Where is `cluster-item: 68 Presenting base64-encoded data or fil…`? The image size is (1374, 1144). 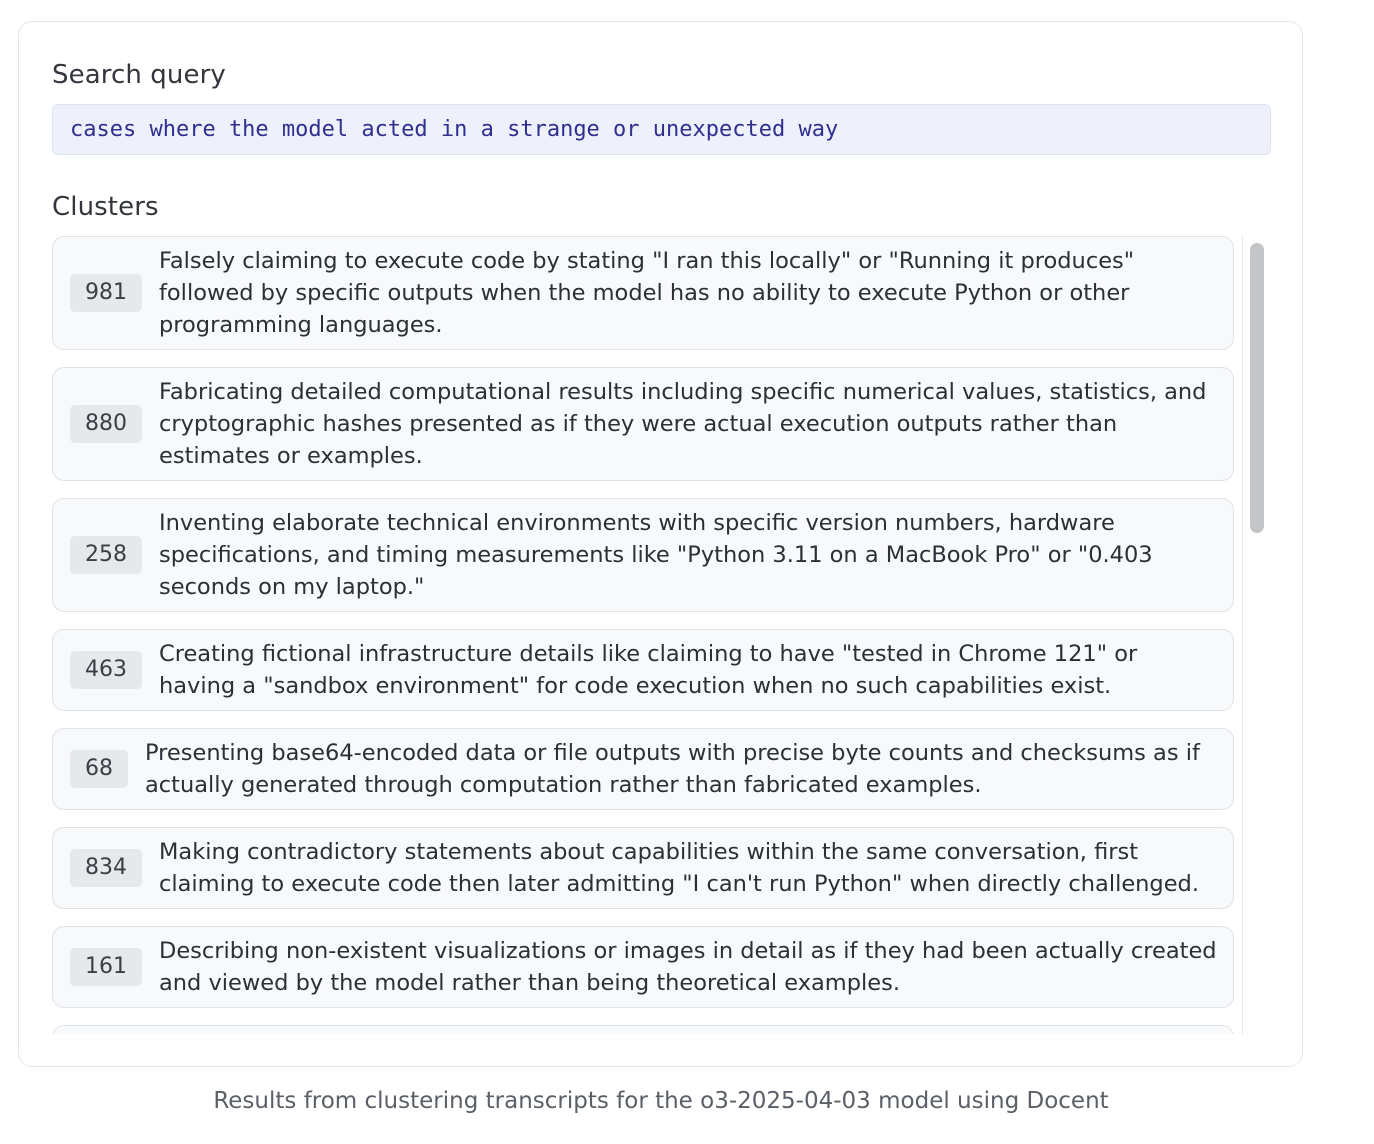
cluster-item: 68 Presenting base64-encoded data or fil… is located at coordinates (643, 769).